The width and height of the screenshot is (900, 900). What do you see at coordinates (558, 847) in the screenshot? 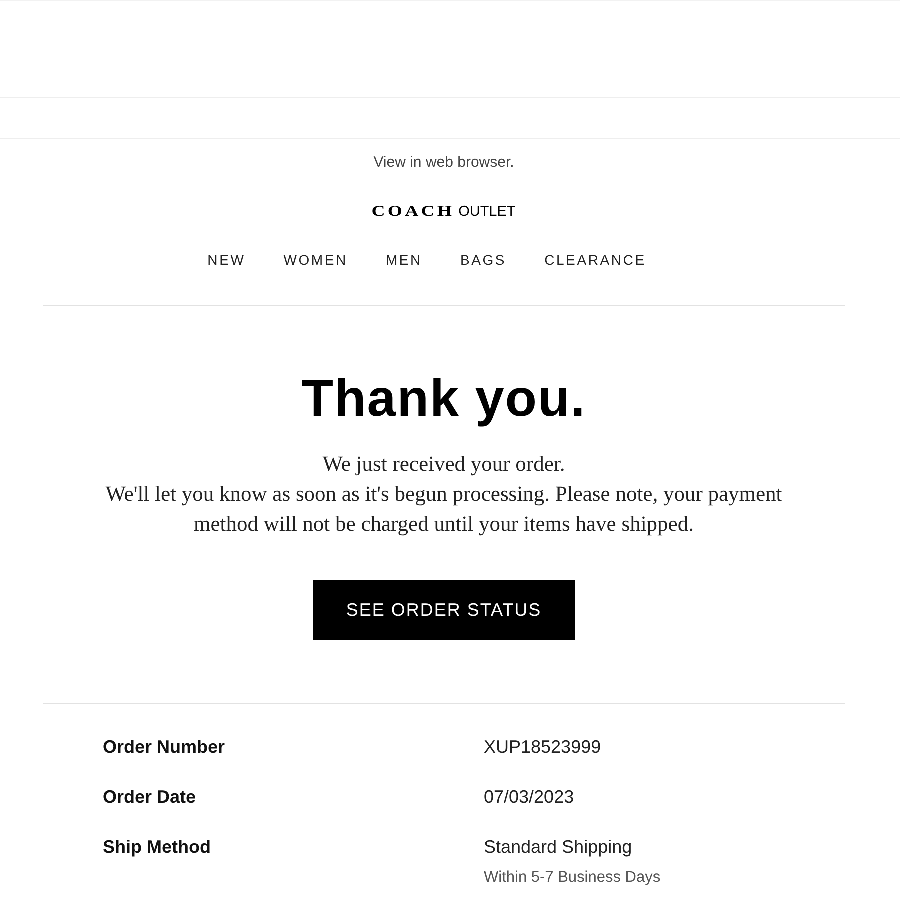
I see `detail-value: Standard Shipping` at bounding box center [558, 847].